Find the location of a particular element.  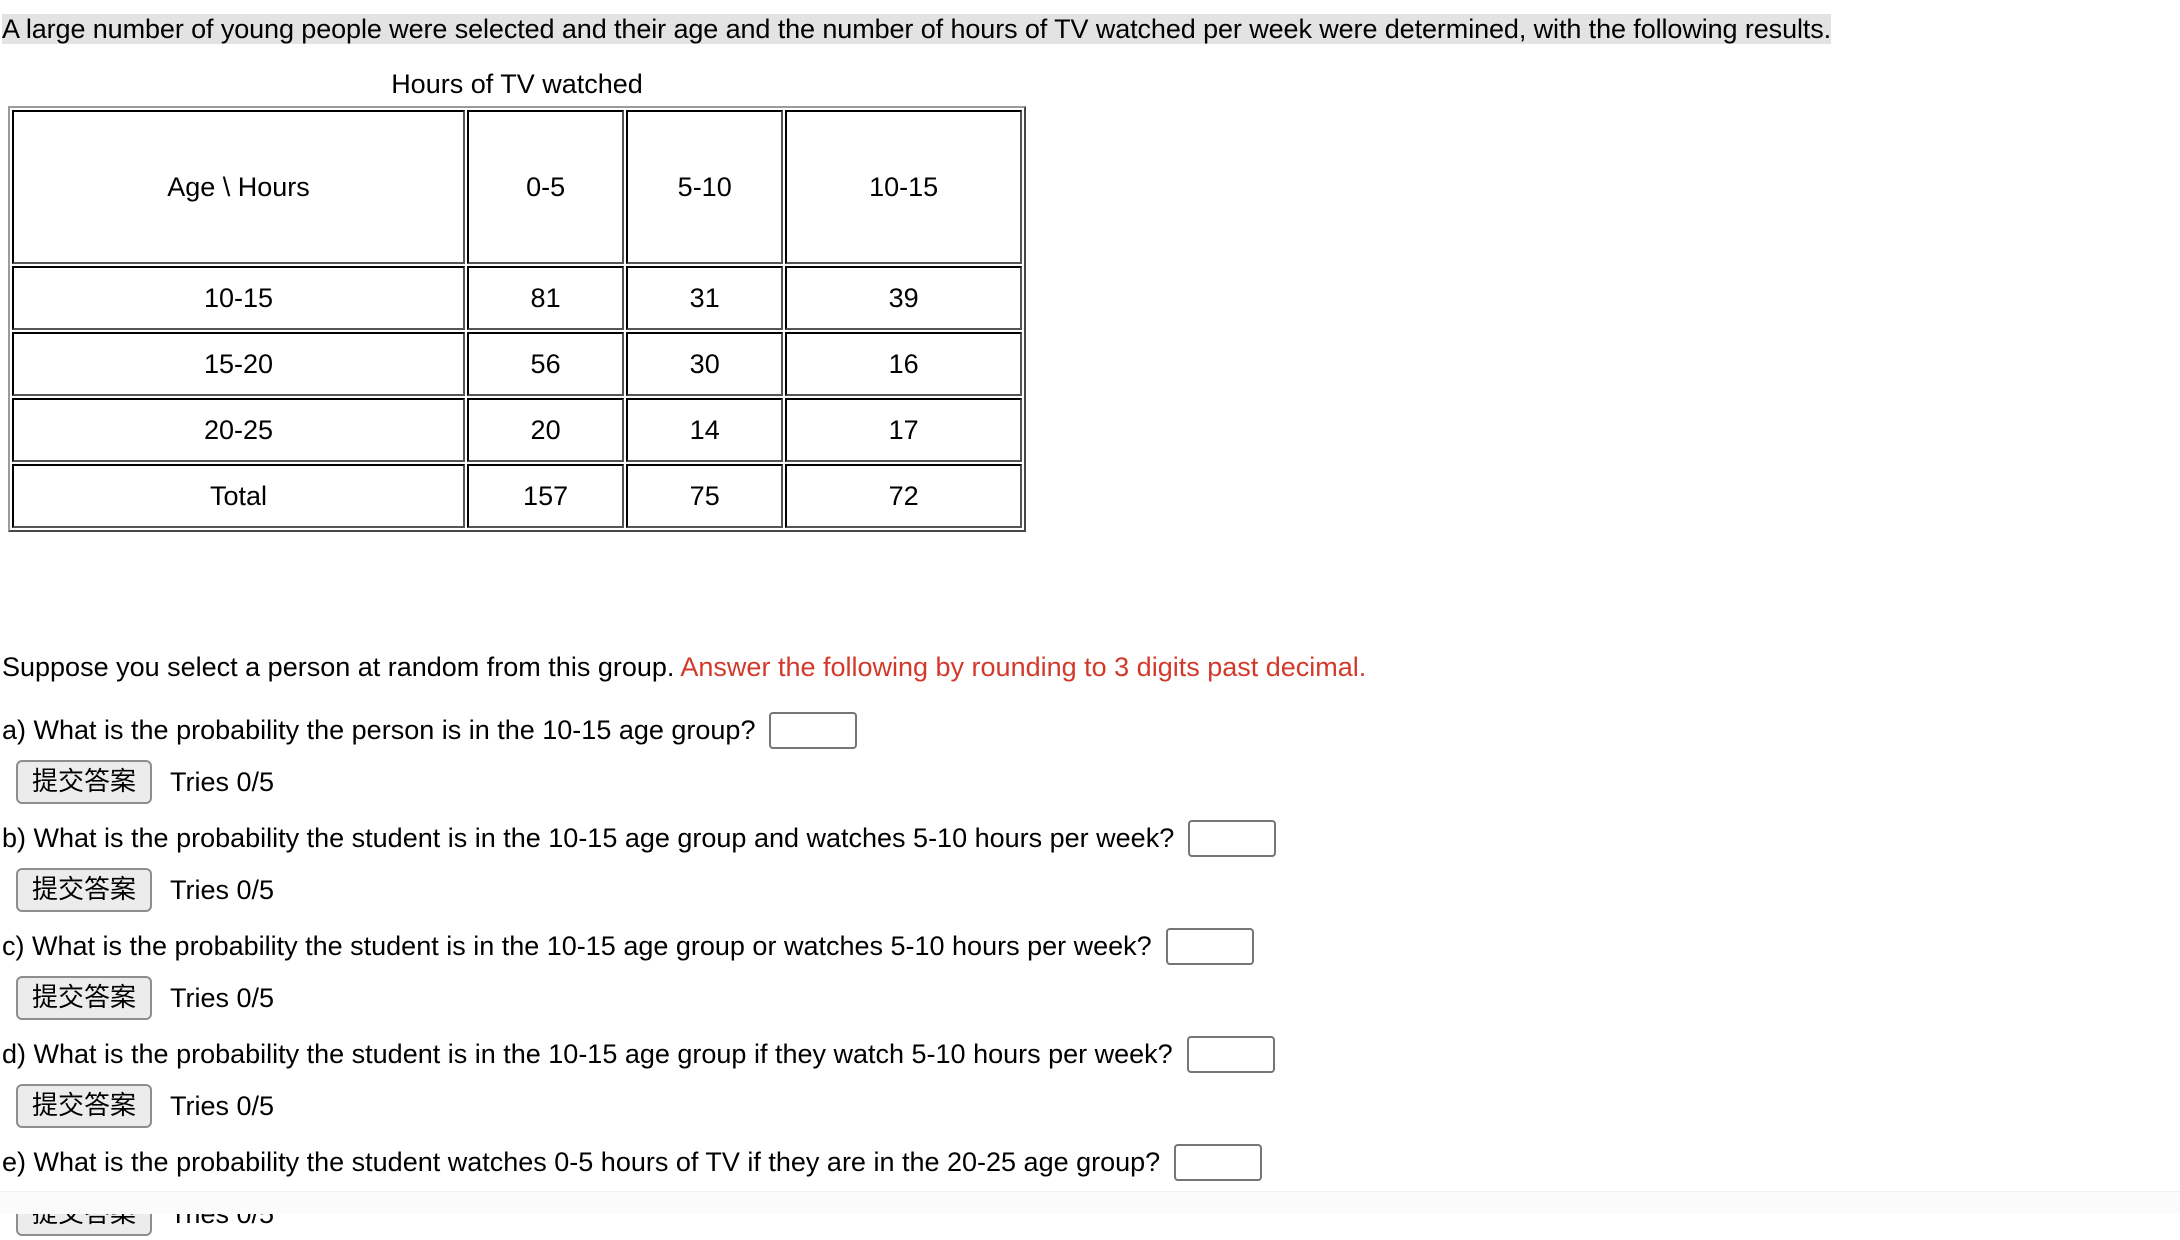

answer-input-e is located at coordinates (1218, 1162).